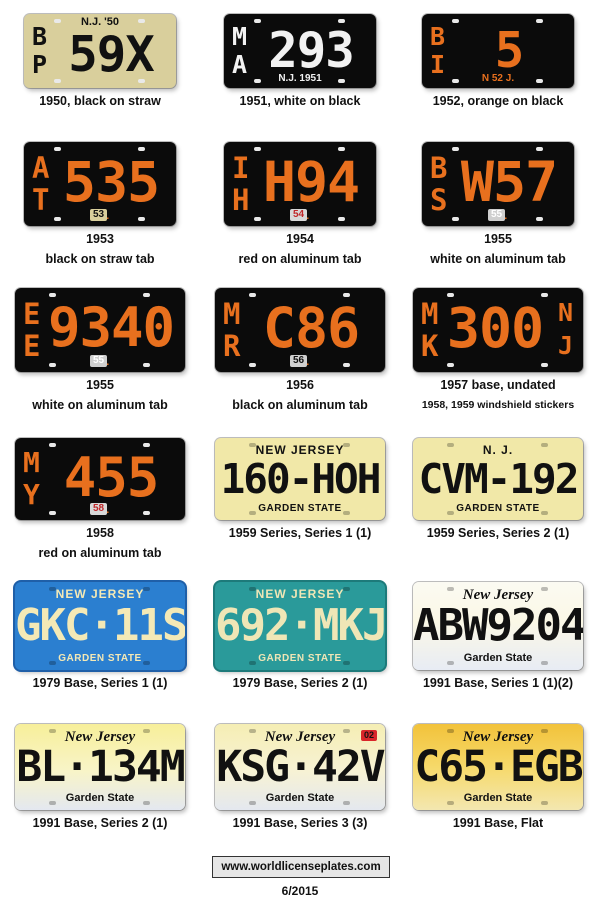 The height and width of the screenshot is (900, 600). I want to click on plate-card: M A 293 N.J. 1951 1951, white on black, so click(300, 62).